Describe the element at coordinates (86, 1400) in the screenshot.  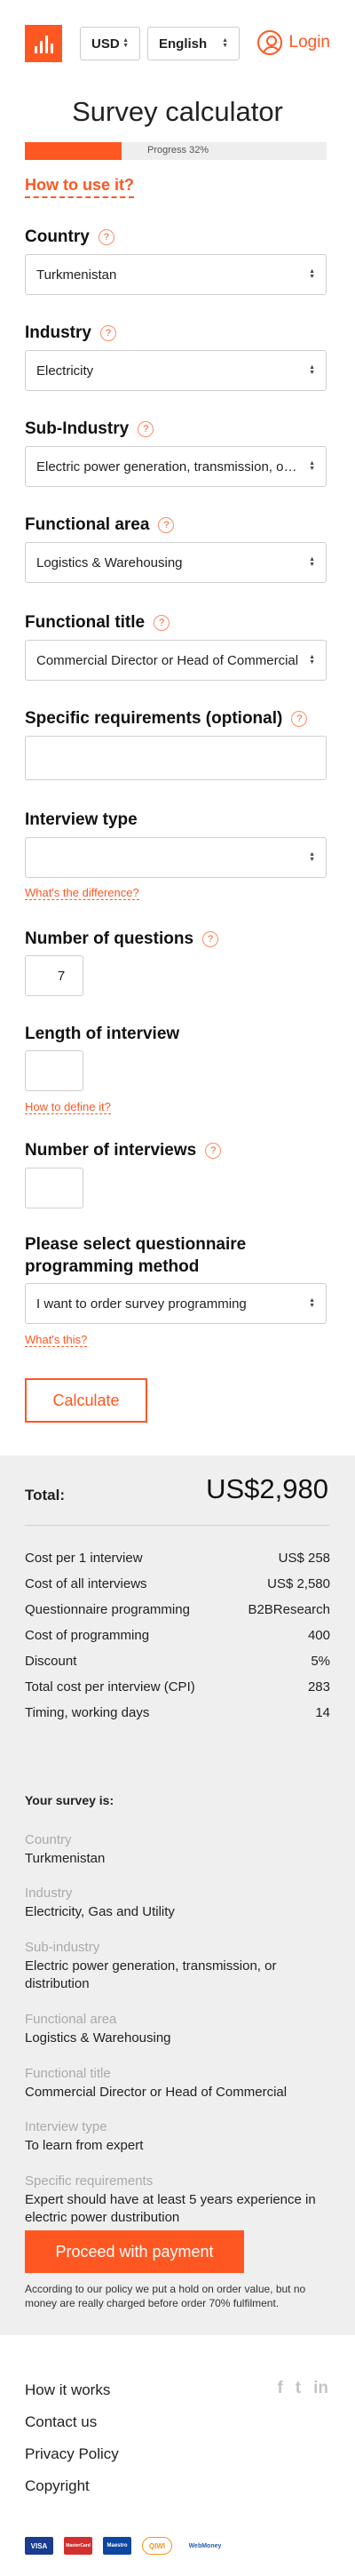
I see `calculate-button: Calculate` at that location.